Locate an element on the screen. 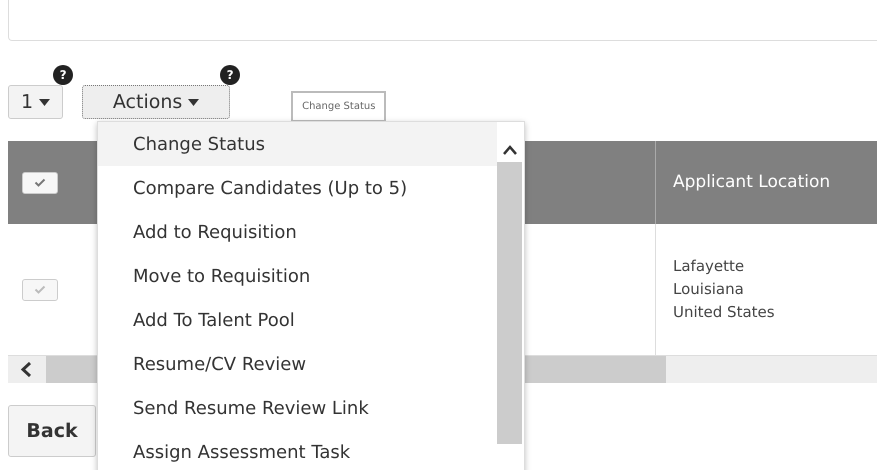  column-header: Applicant Location is located at coordinates (766, 182).